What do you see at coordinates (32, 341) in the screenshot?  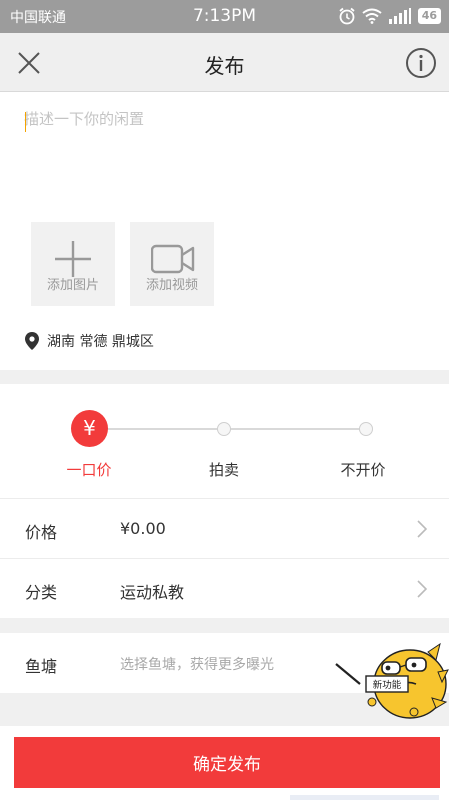 I see `location-pin-icon` at bounding box center [32, 341].